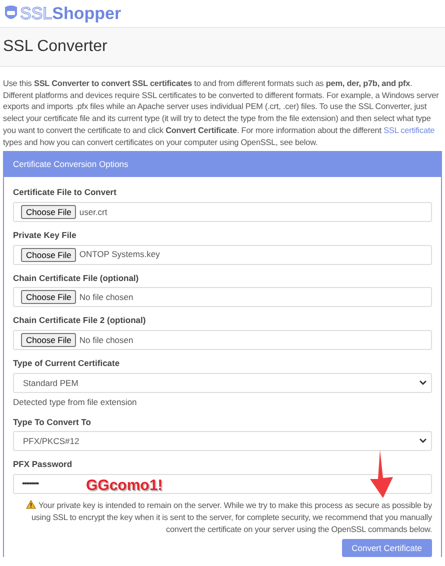 The width and height of the screenshot is (445, 566). What do you see at coordinates (124, 485) in the screenshot?
I see `annotation-text: GGcomo1!` at bounding box center [124, 485].